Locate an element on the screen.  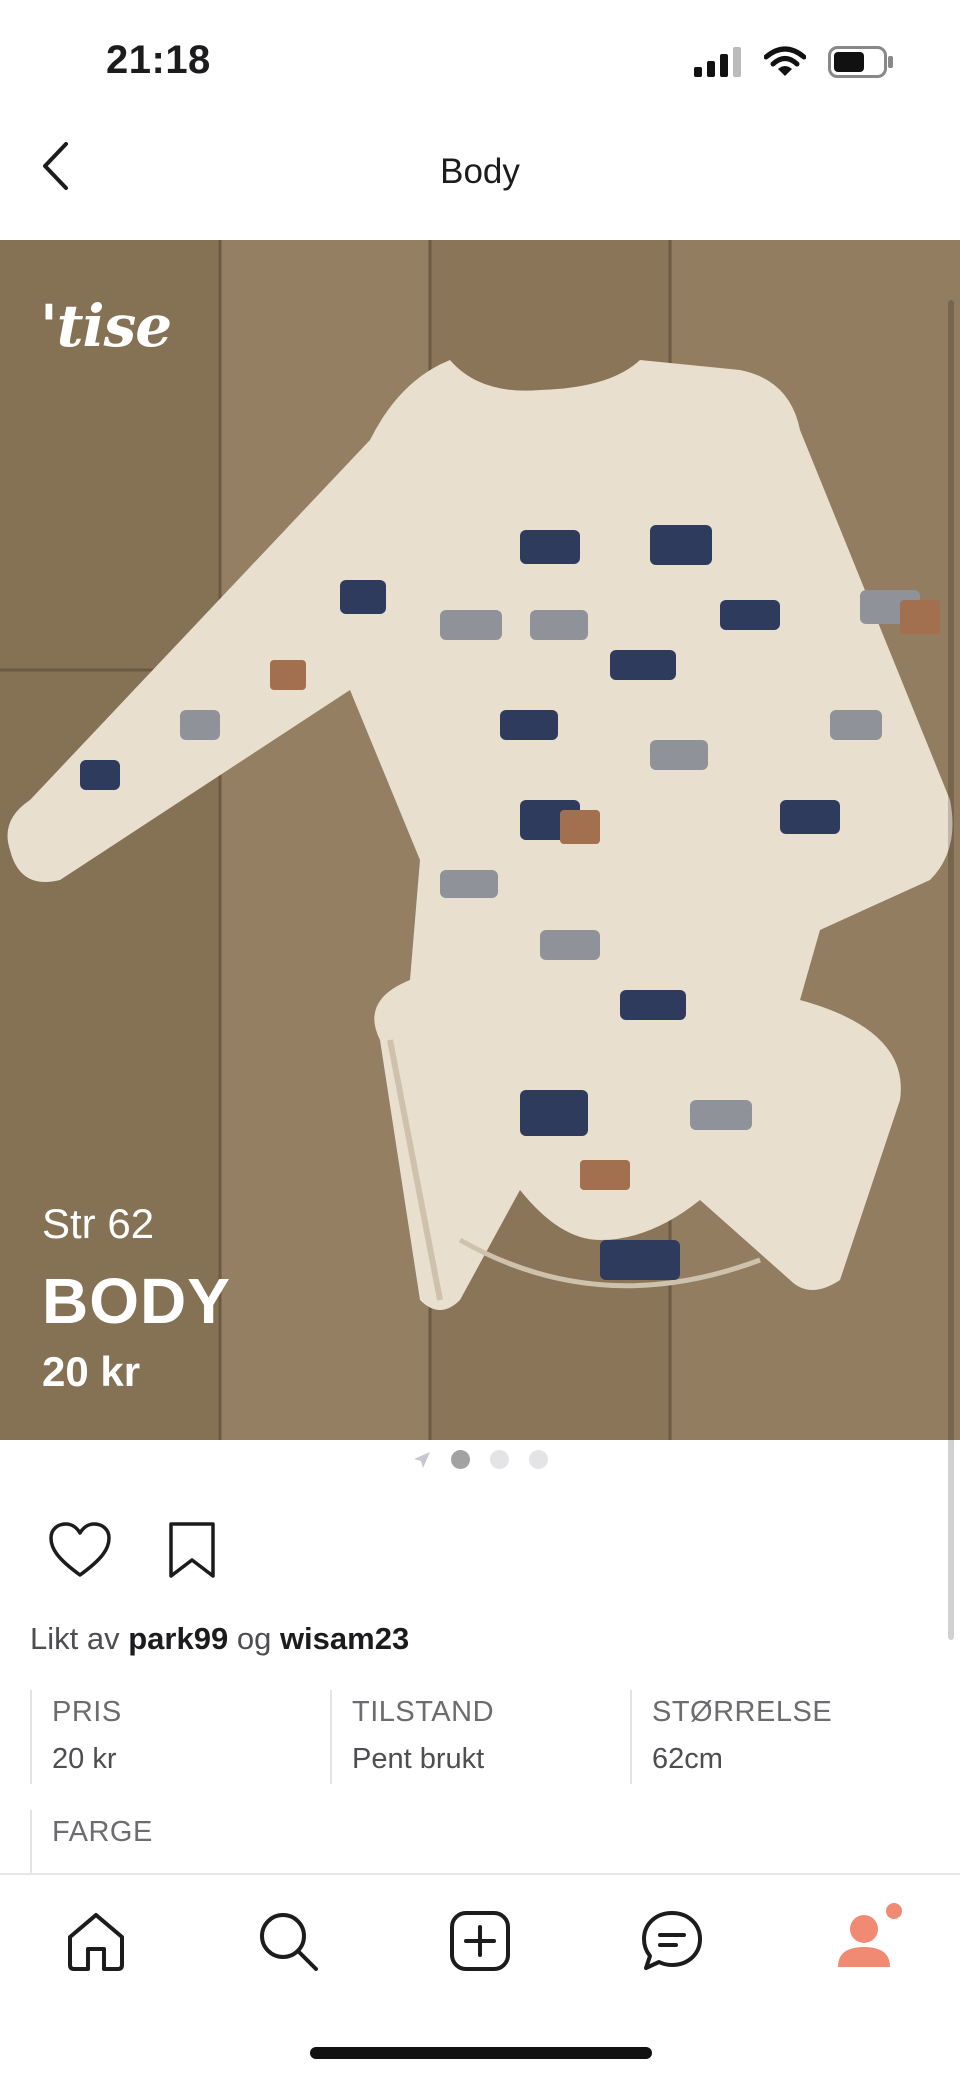
liked-by-prefix: Likt av is located at coordinates (75, 1638).